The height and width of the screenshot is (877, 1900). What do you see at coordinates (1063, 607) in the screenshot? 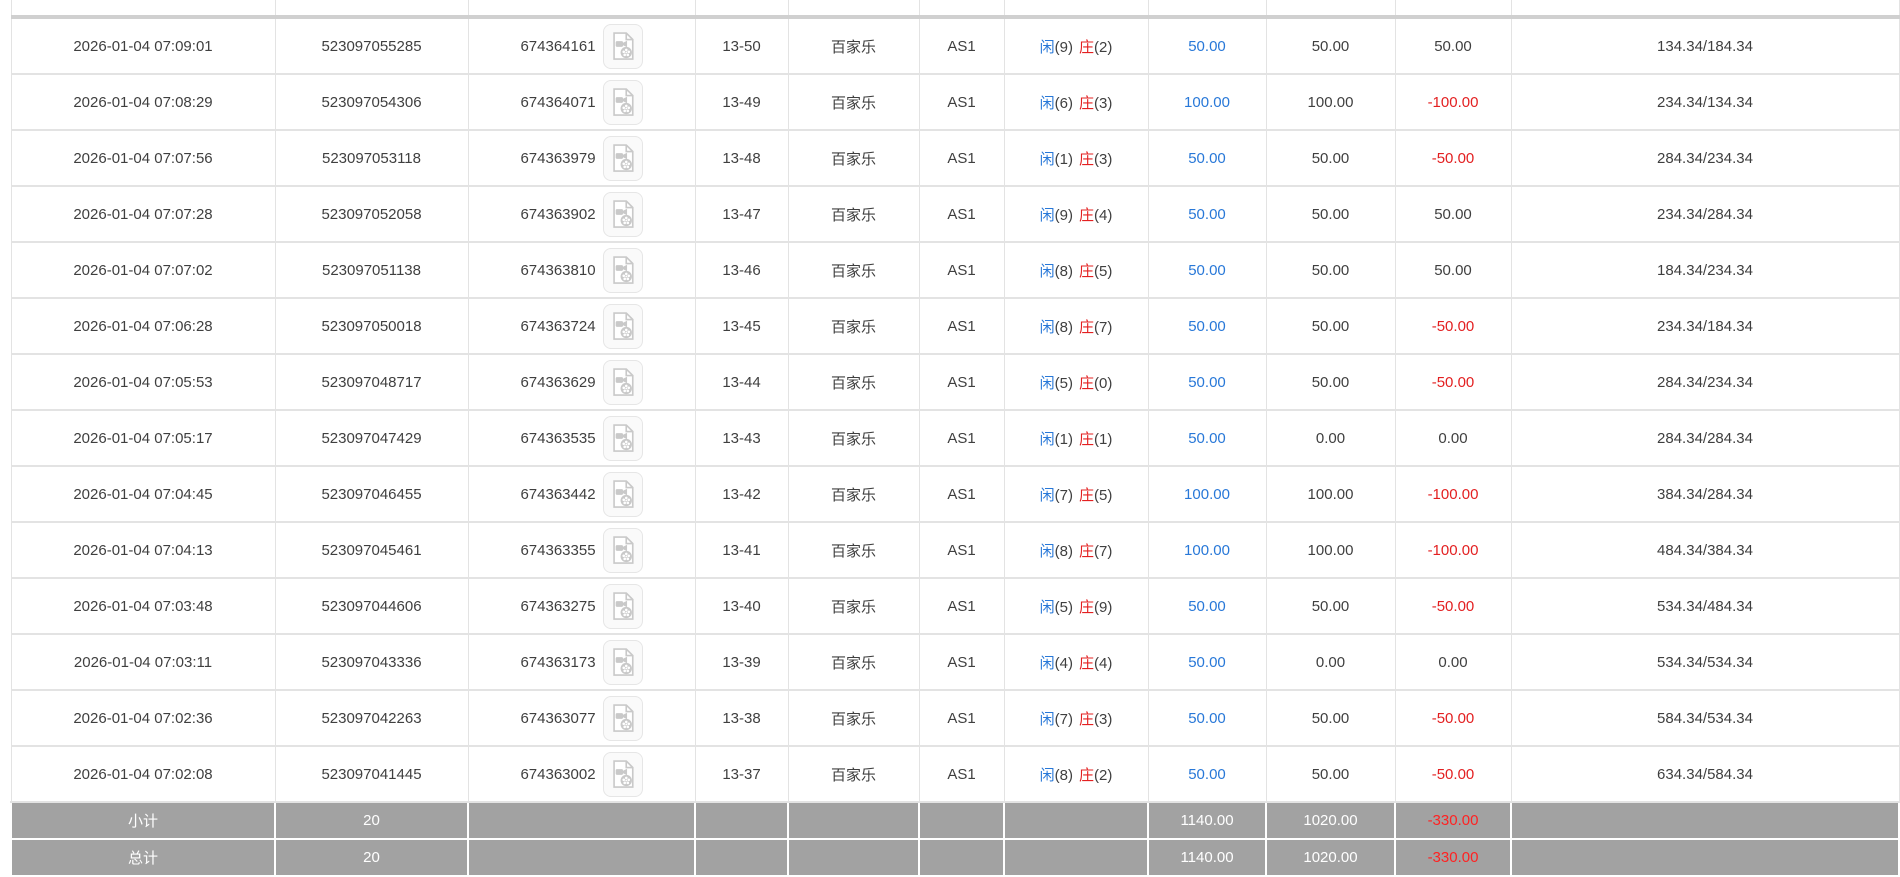
I see `player-score: (5)` at bounding box center [1063, 607].